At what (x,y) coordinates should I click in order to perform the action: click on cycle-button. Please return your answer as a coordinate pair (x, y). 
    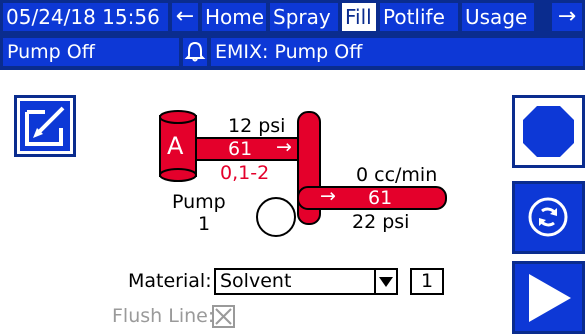
    Looking at the image, I should click on (548, 217).